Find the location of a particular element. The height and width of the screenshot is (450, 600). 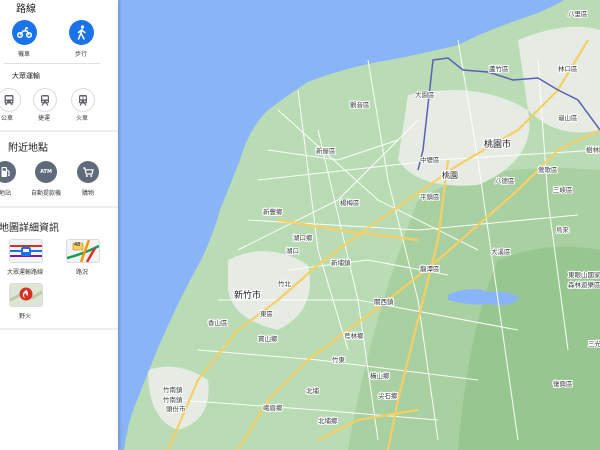

city-label: 桃園 is located at coordinates (450, 175).